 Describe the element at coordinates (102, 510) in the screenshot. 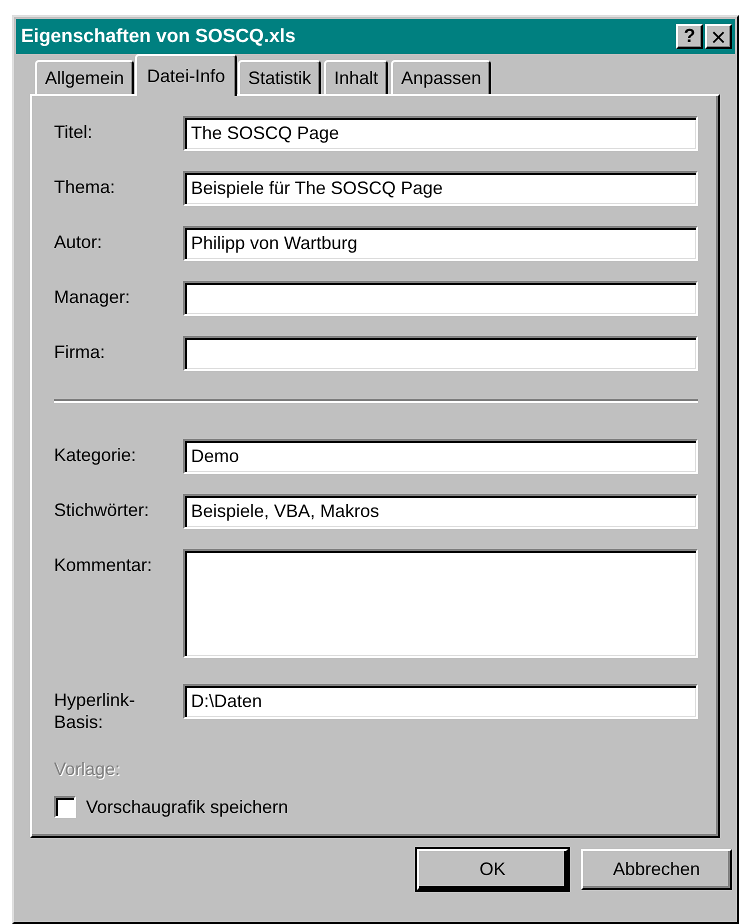

I see `field-label: Stichwörter:` at that location.